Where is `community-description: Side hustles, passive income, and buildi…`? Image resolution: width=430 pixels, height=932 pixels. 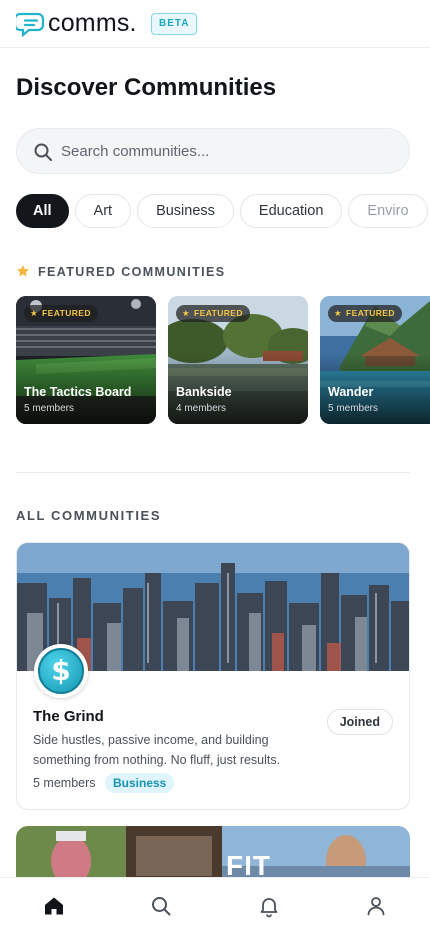 community-description: Side hustles, passive income, and buildi… is located at coordinates (157, 750).